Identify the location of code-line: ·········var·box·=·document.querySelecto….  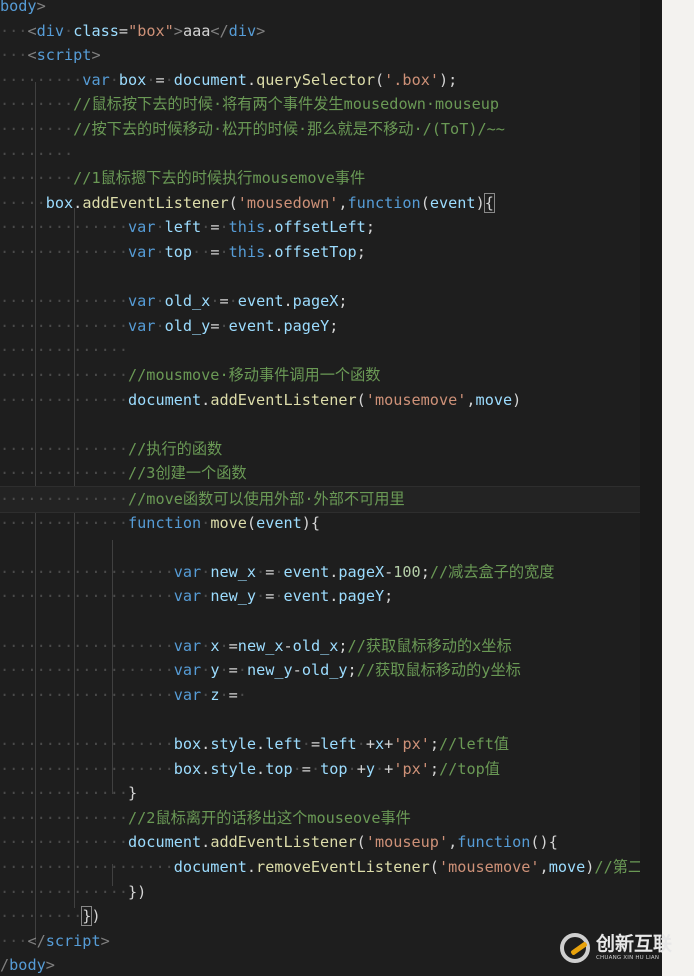
(228, 80).